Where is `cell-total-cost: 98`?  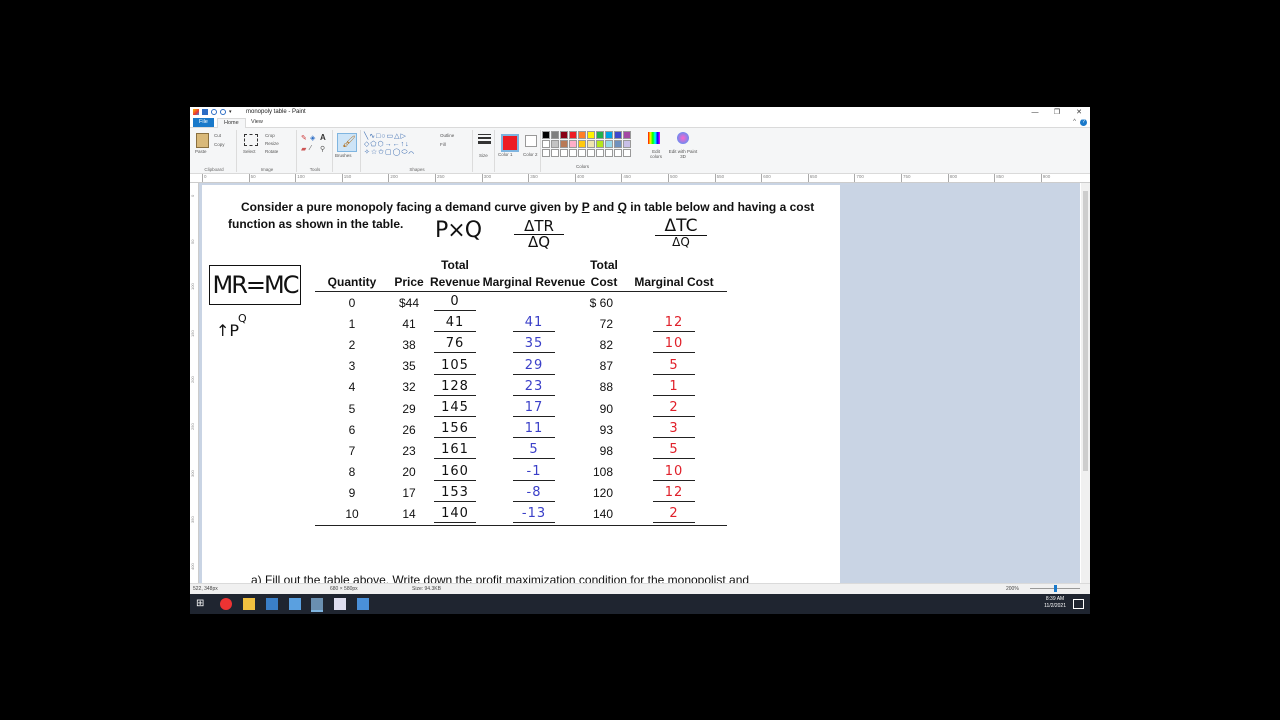 cell-total-cost: 98 is located at coordinates (606, 450).